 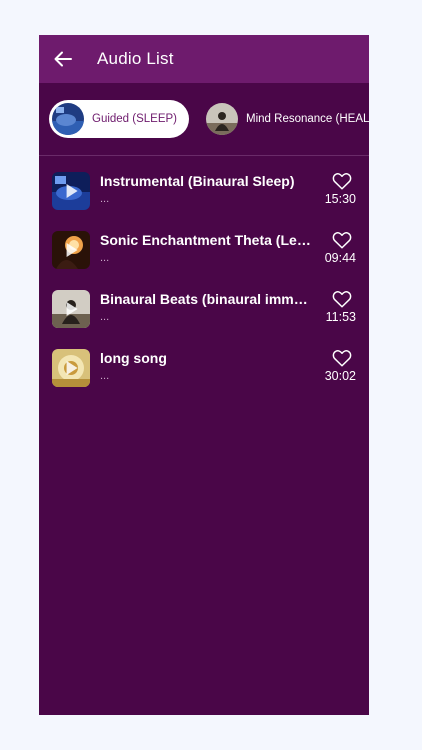 What do you see at coordinates (307, 119) in the screenshot?
I see `category-chip-label: Mind Resonance (HEAL)` at bounding box center [307, 119].